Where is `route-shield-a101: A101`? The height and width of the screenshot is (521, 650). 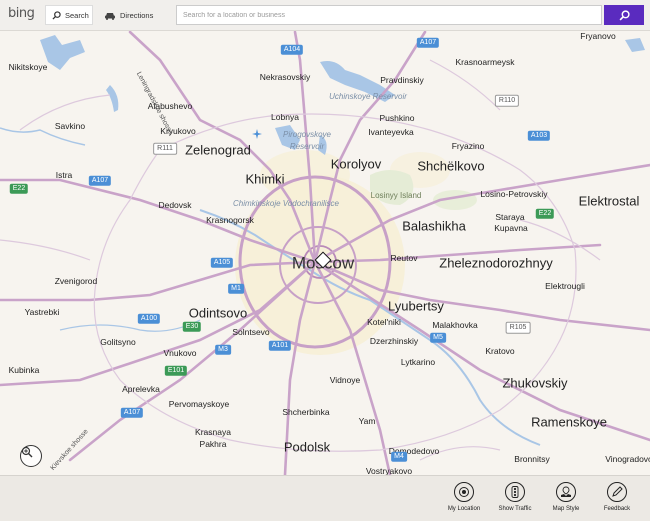 route-shield-a101: A101 is located at coordinates (280, 346).